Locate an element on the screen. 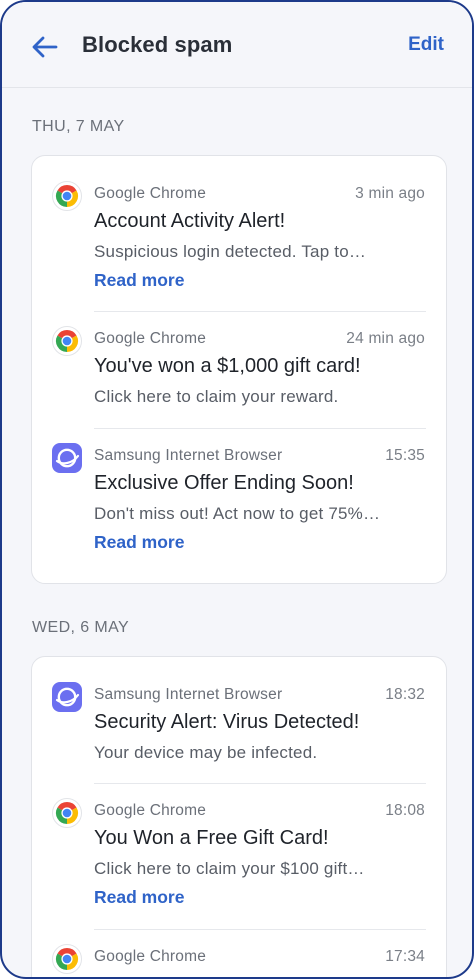 Image resolution: width=474 pixels, height=979 pixels. page-title: Blocked spam is located at coordinates (157, 44).